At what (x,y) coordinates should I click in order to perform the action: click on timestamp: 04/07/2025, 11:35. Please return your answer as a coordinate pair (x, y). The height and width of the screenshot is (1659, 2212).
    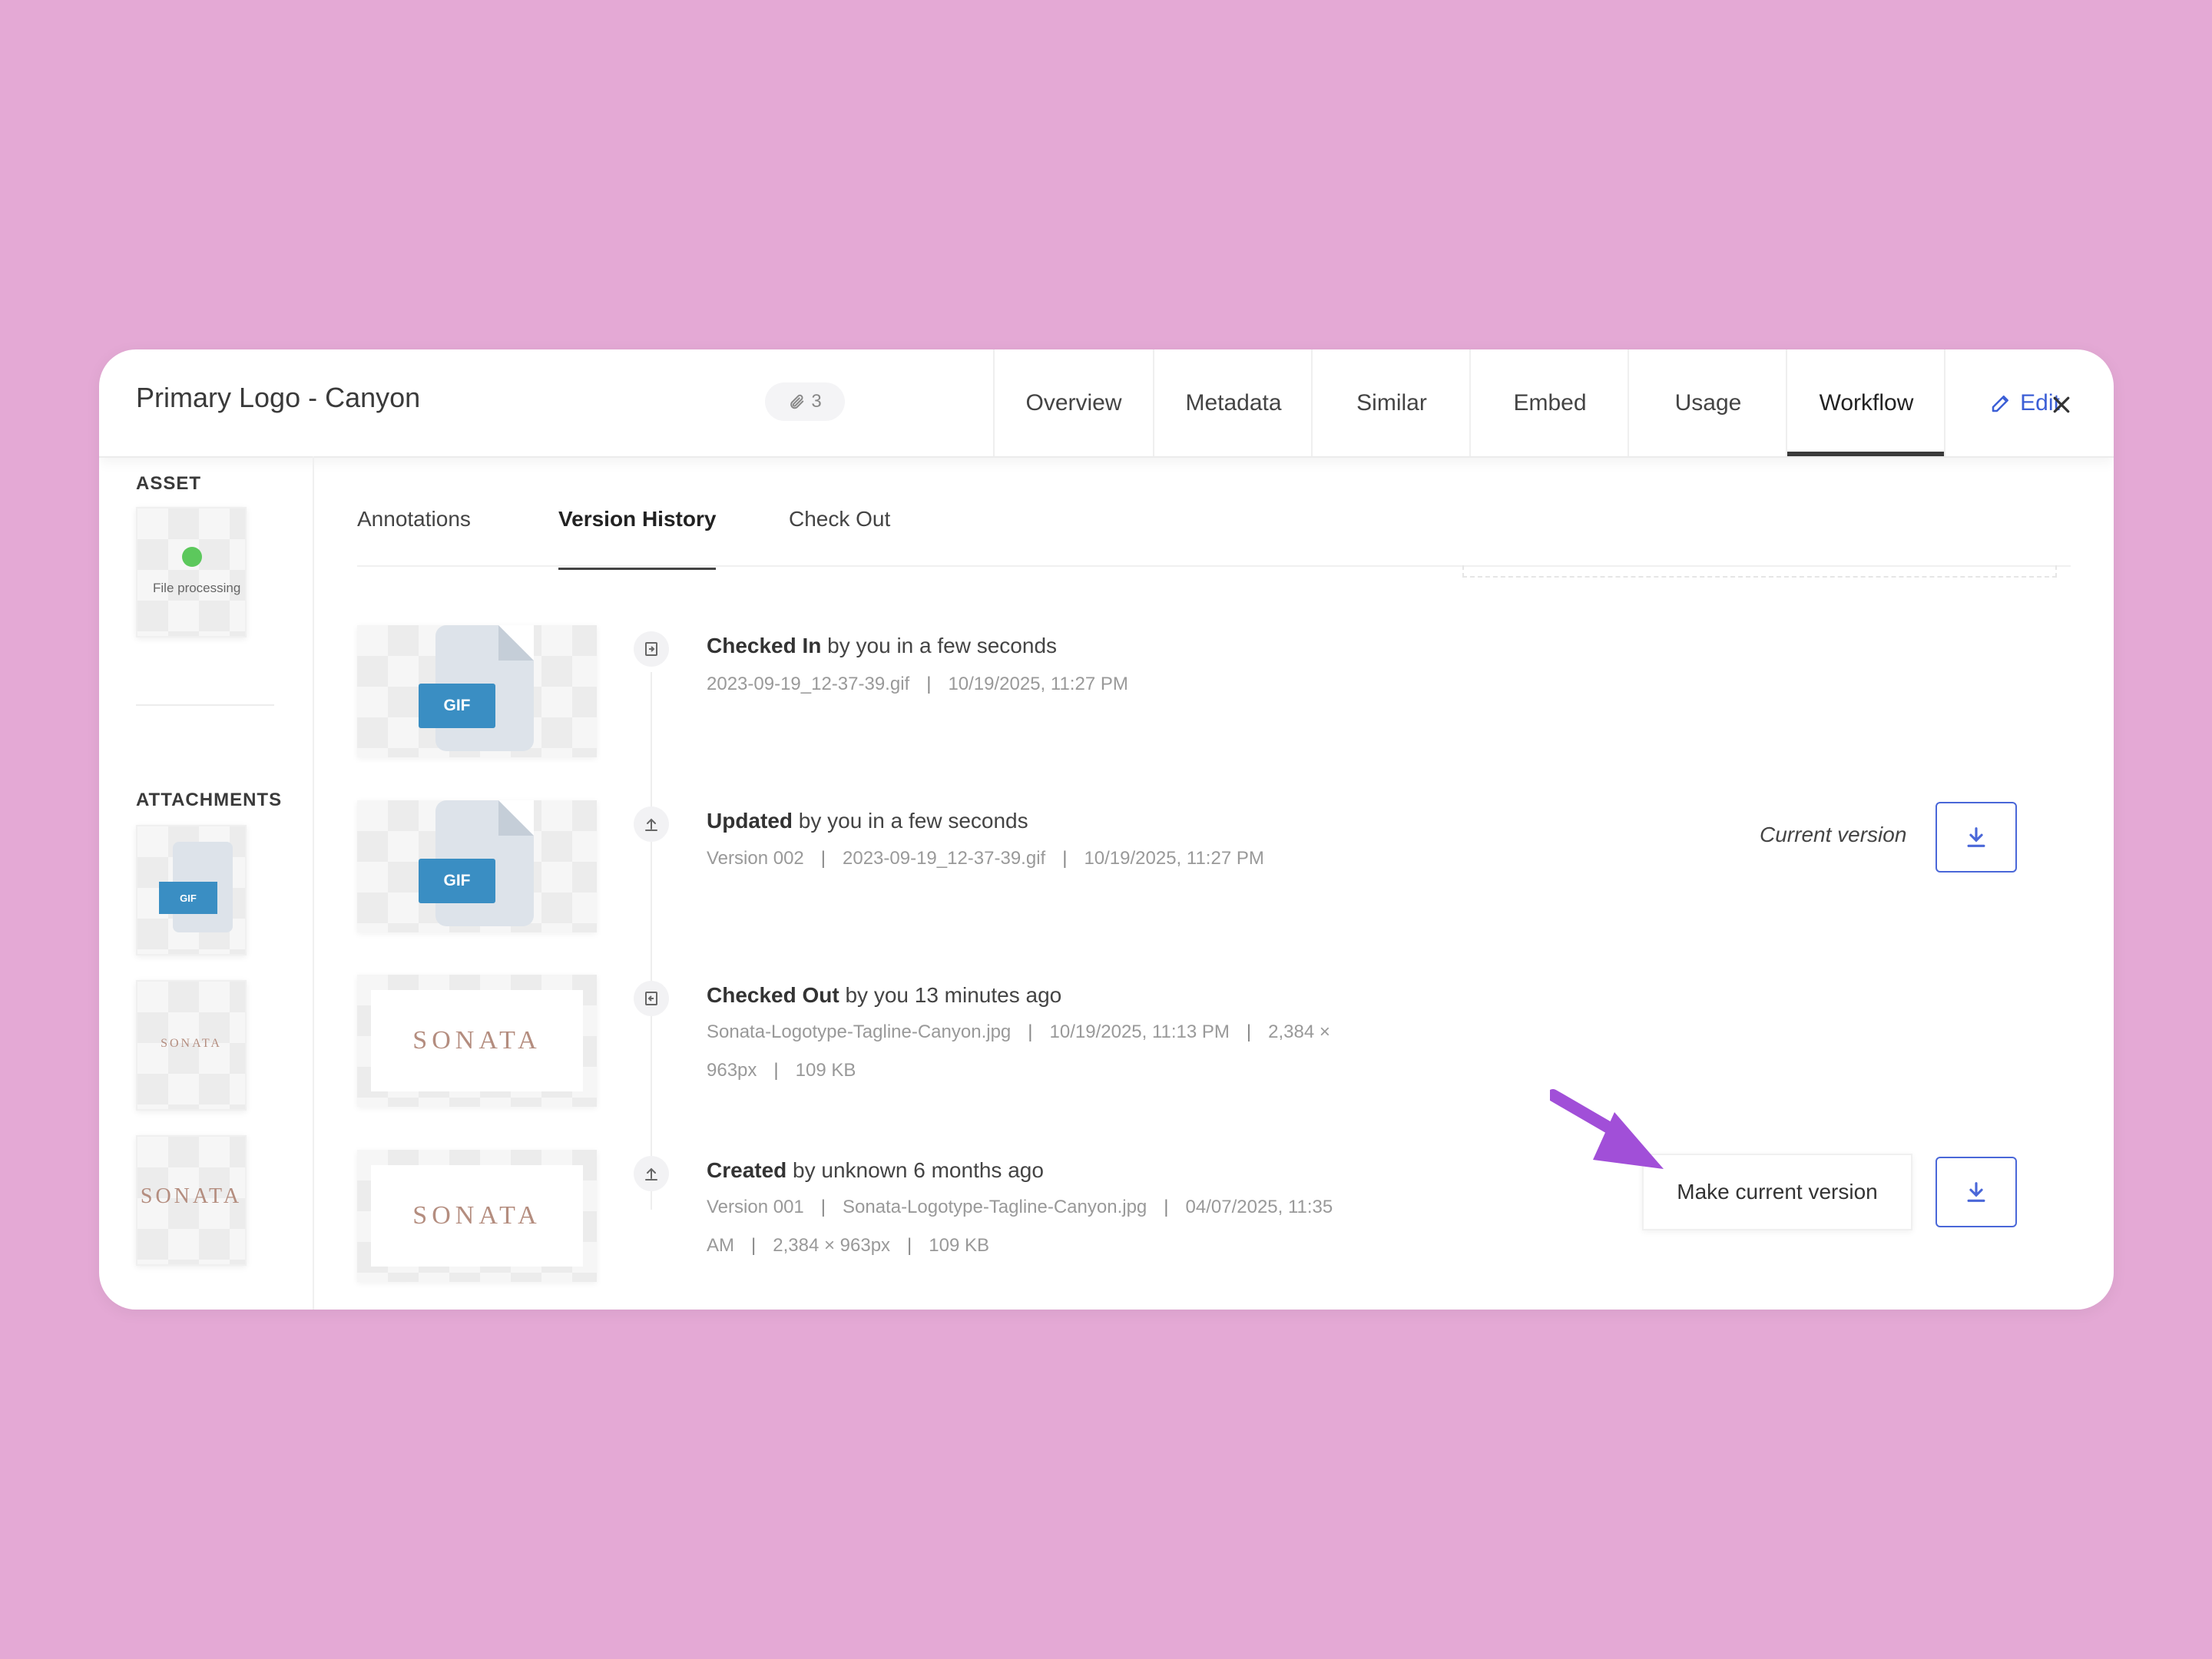
    Looking at the image, I should click on (1259, 1207).